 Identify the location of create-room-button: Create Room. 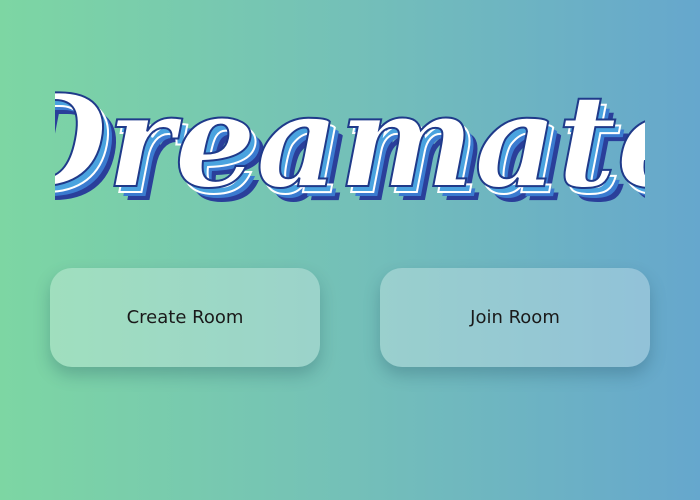
(185, 317).